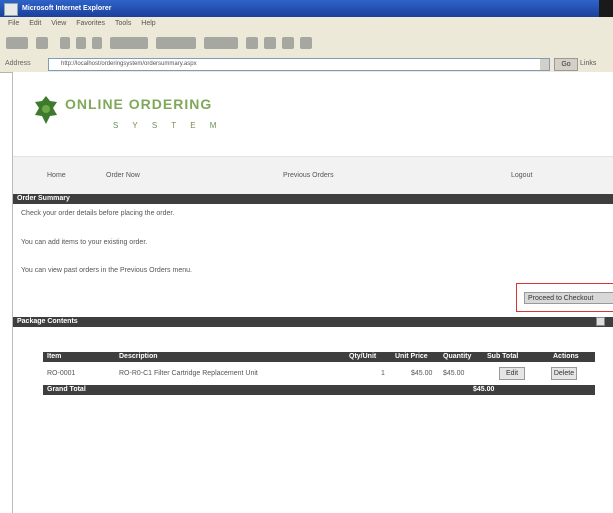 This screenshot has width=613, height=513. What do you see at coordinates (56, 176) in the screenshot?
I see `nav-home: Home` at bounding box center [56, 176].